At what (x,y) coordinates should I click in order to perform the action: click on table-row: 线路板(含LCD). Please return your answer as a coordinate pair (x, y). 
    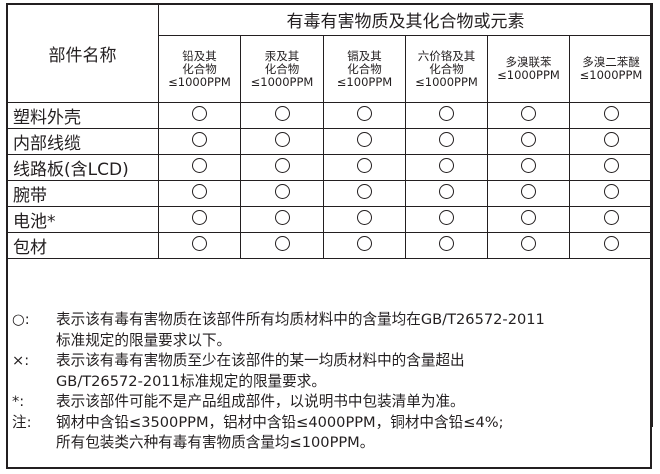
    Looking at the image, I should click on (330, 167).